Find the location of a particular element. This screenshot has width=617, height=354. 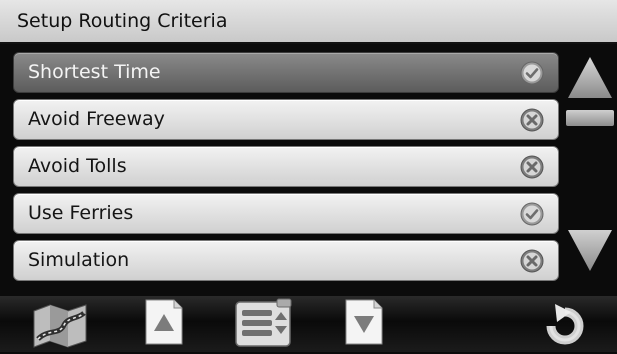

scrollbar-thumb is located at coordinates (590, 118).